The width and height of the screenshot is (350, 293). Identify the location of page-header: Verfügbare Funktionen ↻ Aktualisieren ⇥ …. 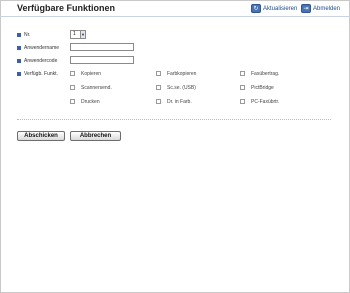
(175, 8).